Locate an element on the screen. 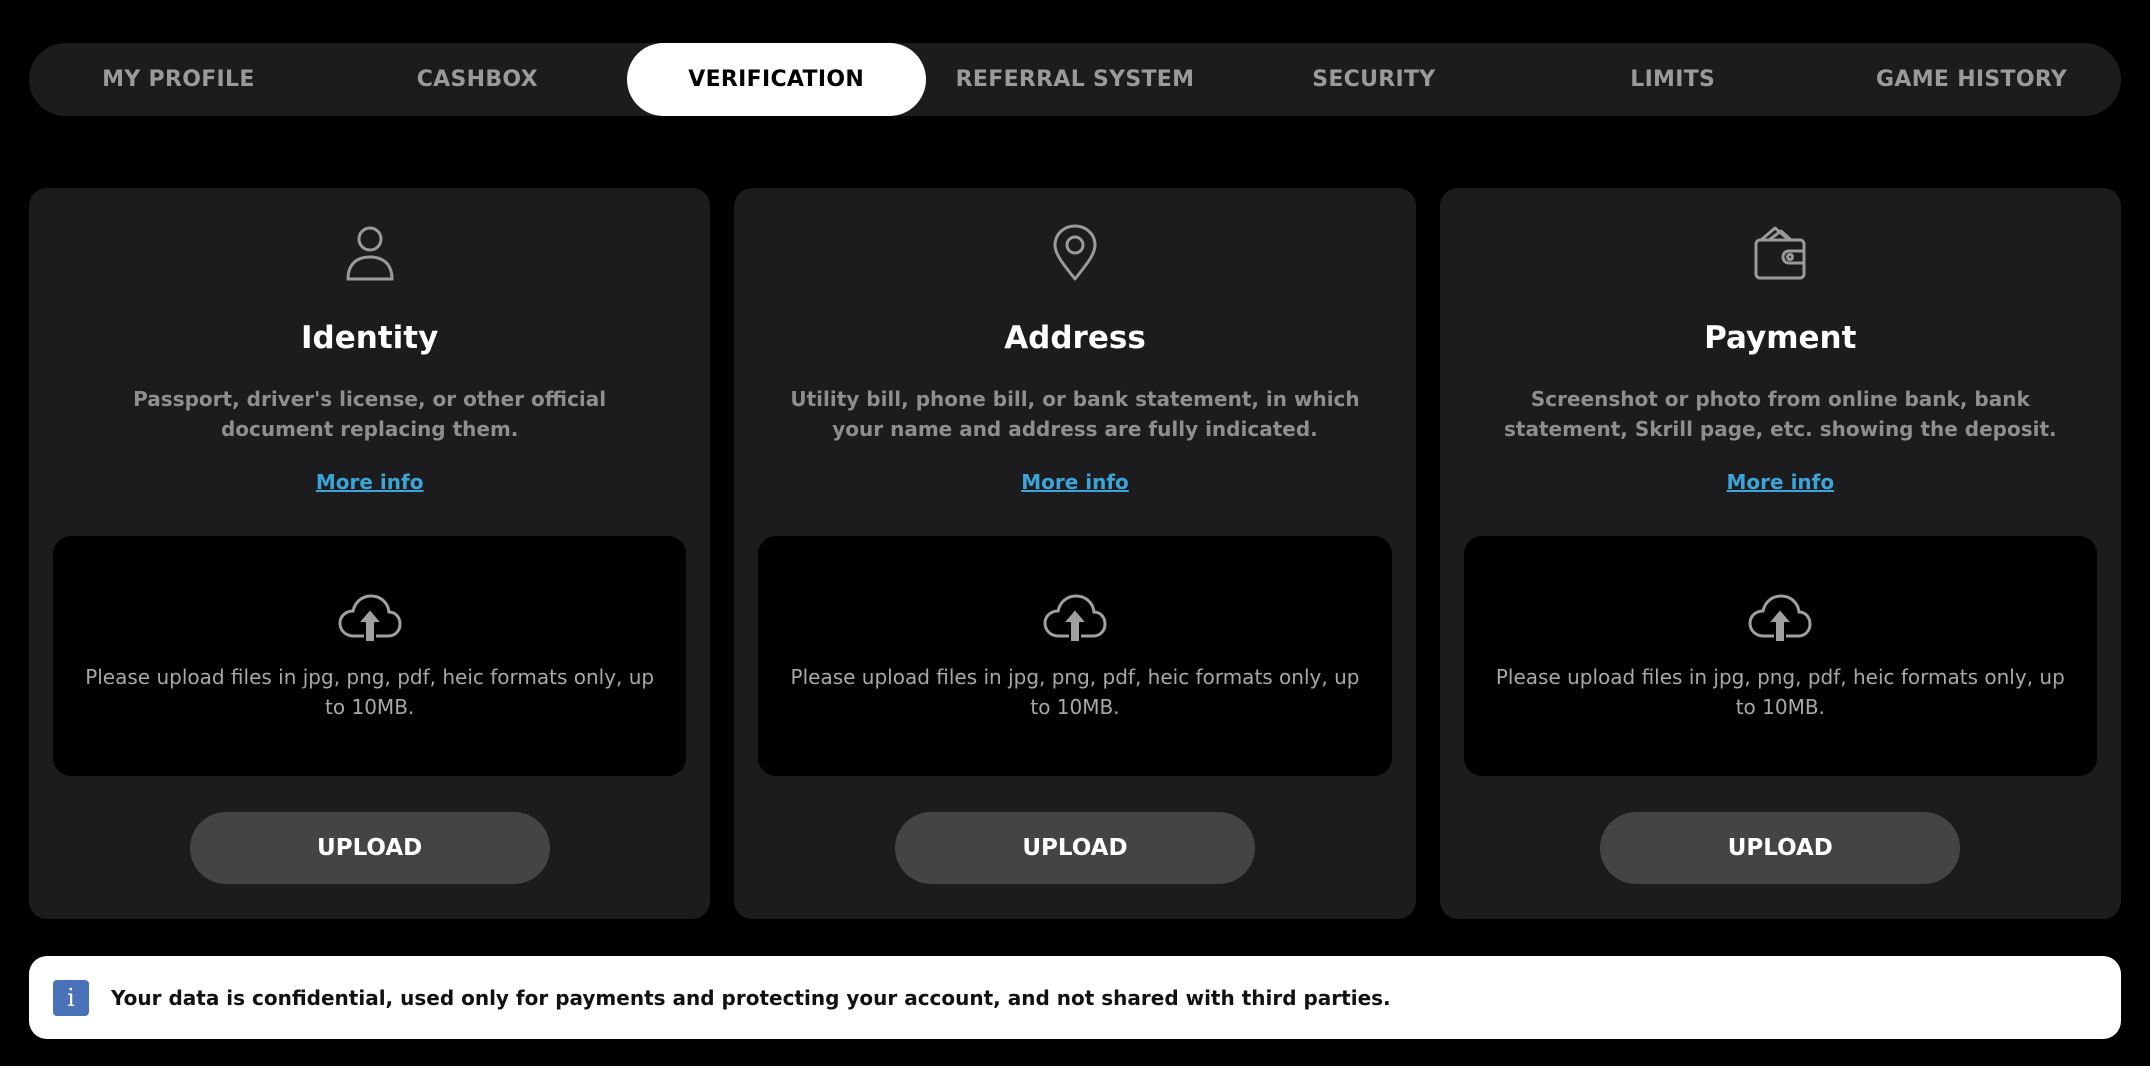  tab-game-history: GAME HISTORY is located at coordinates (1971, 79).